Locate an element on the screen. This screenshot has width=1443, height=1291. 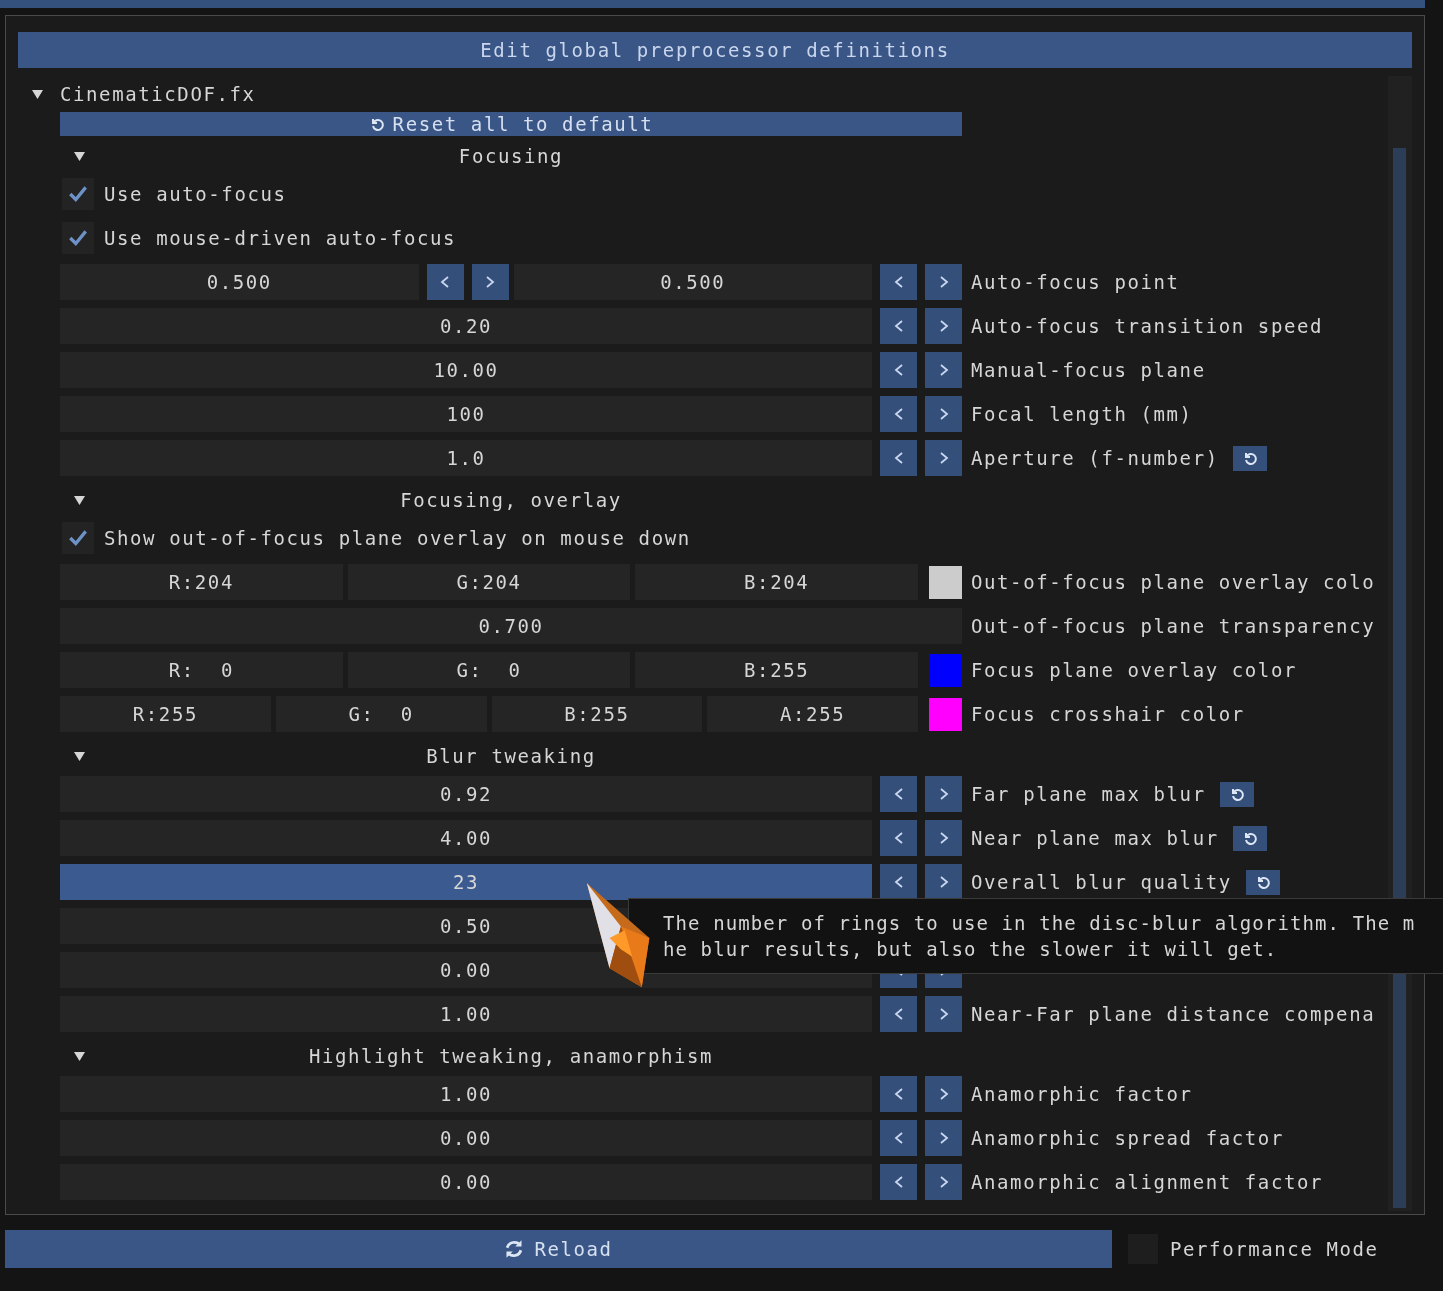
drag-field: 0.20 is located at coordinates (466, 326).